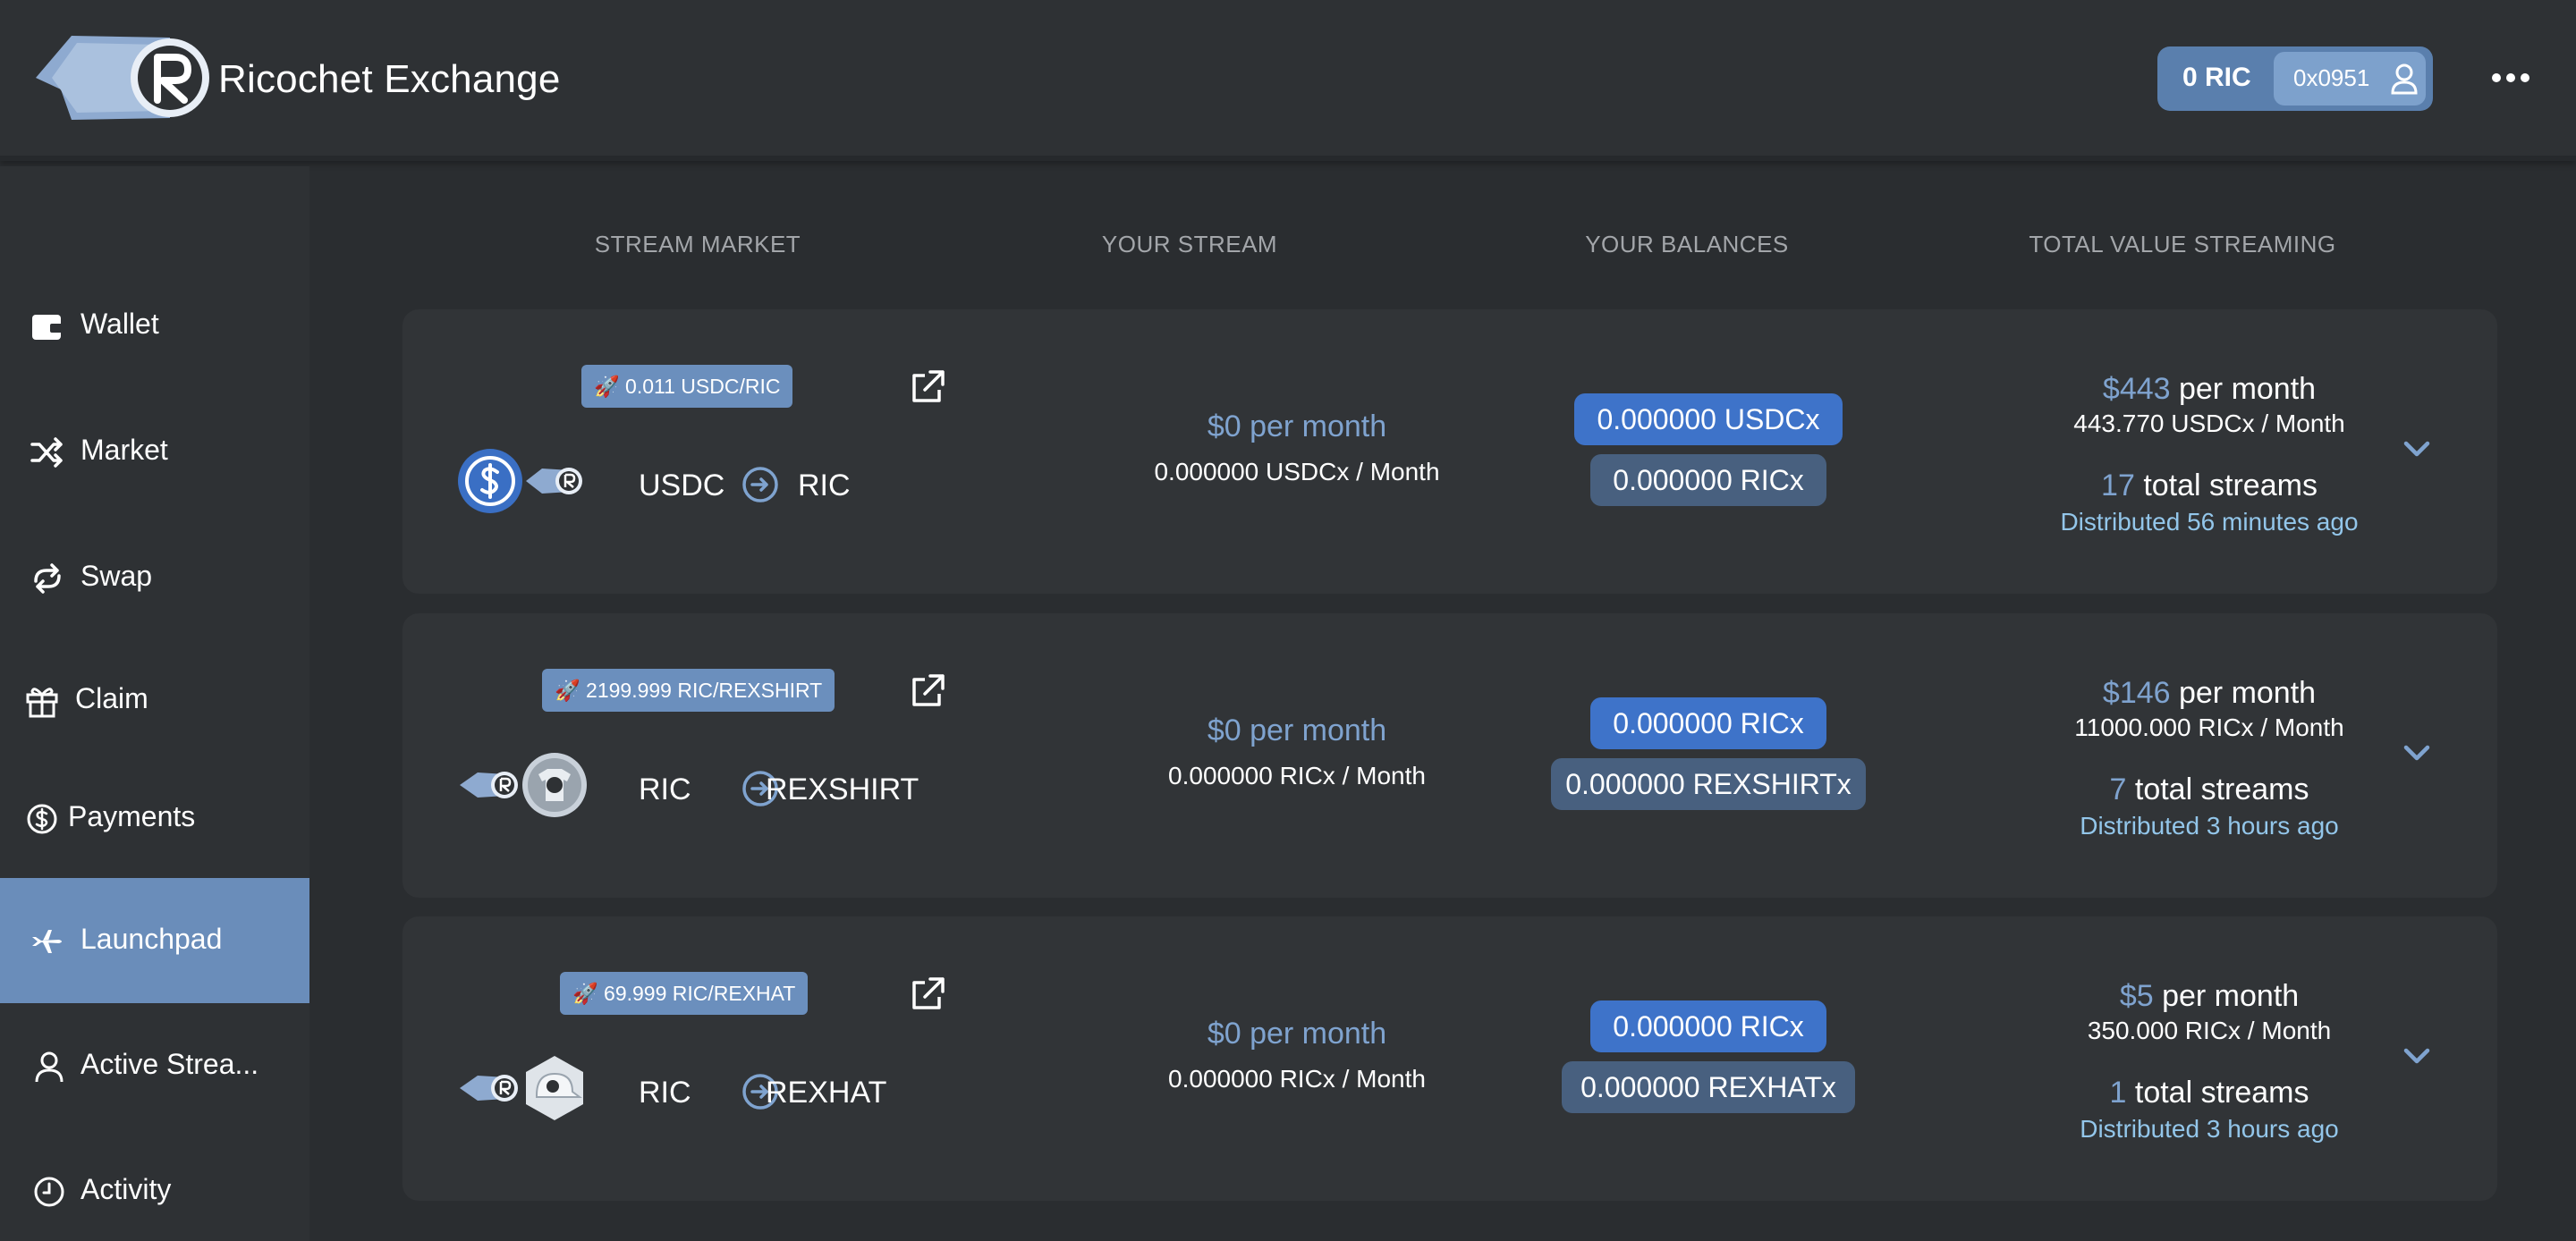  Describe the element at coordinates (116, 576) in the screenshot. I see `sidebar-item-label: Swap` at that location.